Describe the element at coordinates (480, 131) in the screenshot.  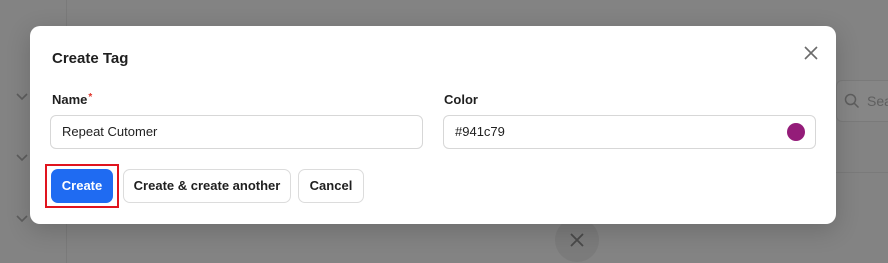
I see `color-input-value: #941c79` at that location.